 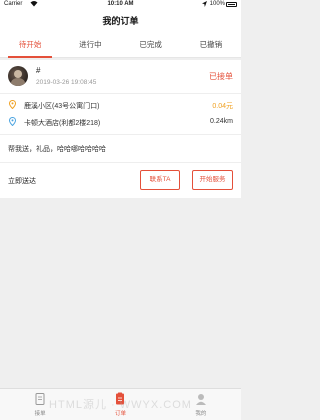 I want to click on tab-pending: 待开始, so click(x=30, y=45).